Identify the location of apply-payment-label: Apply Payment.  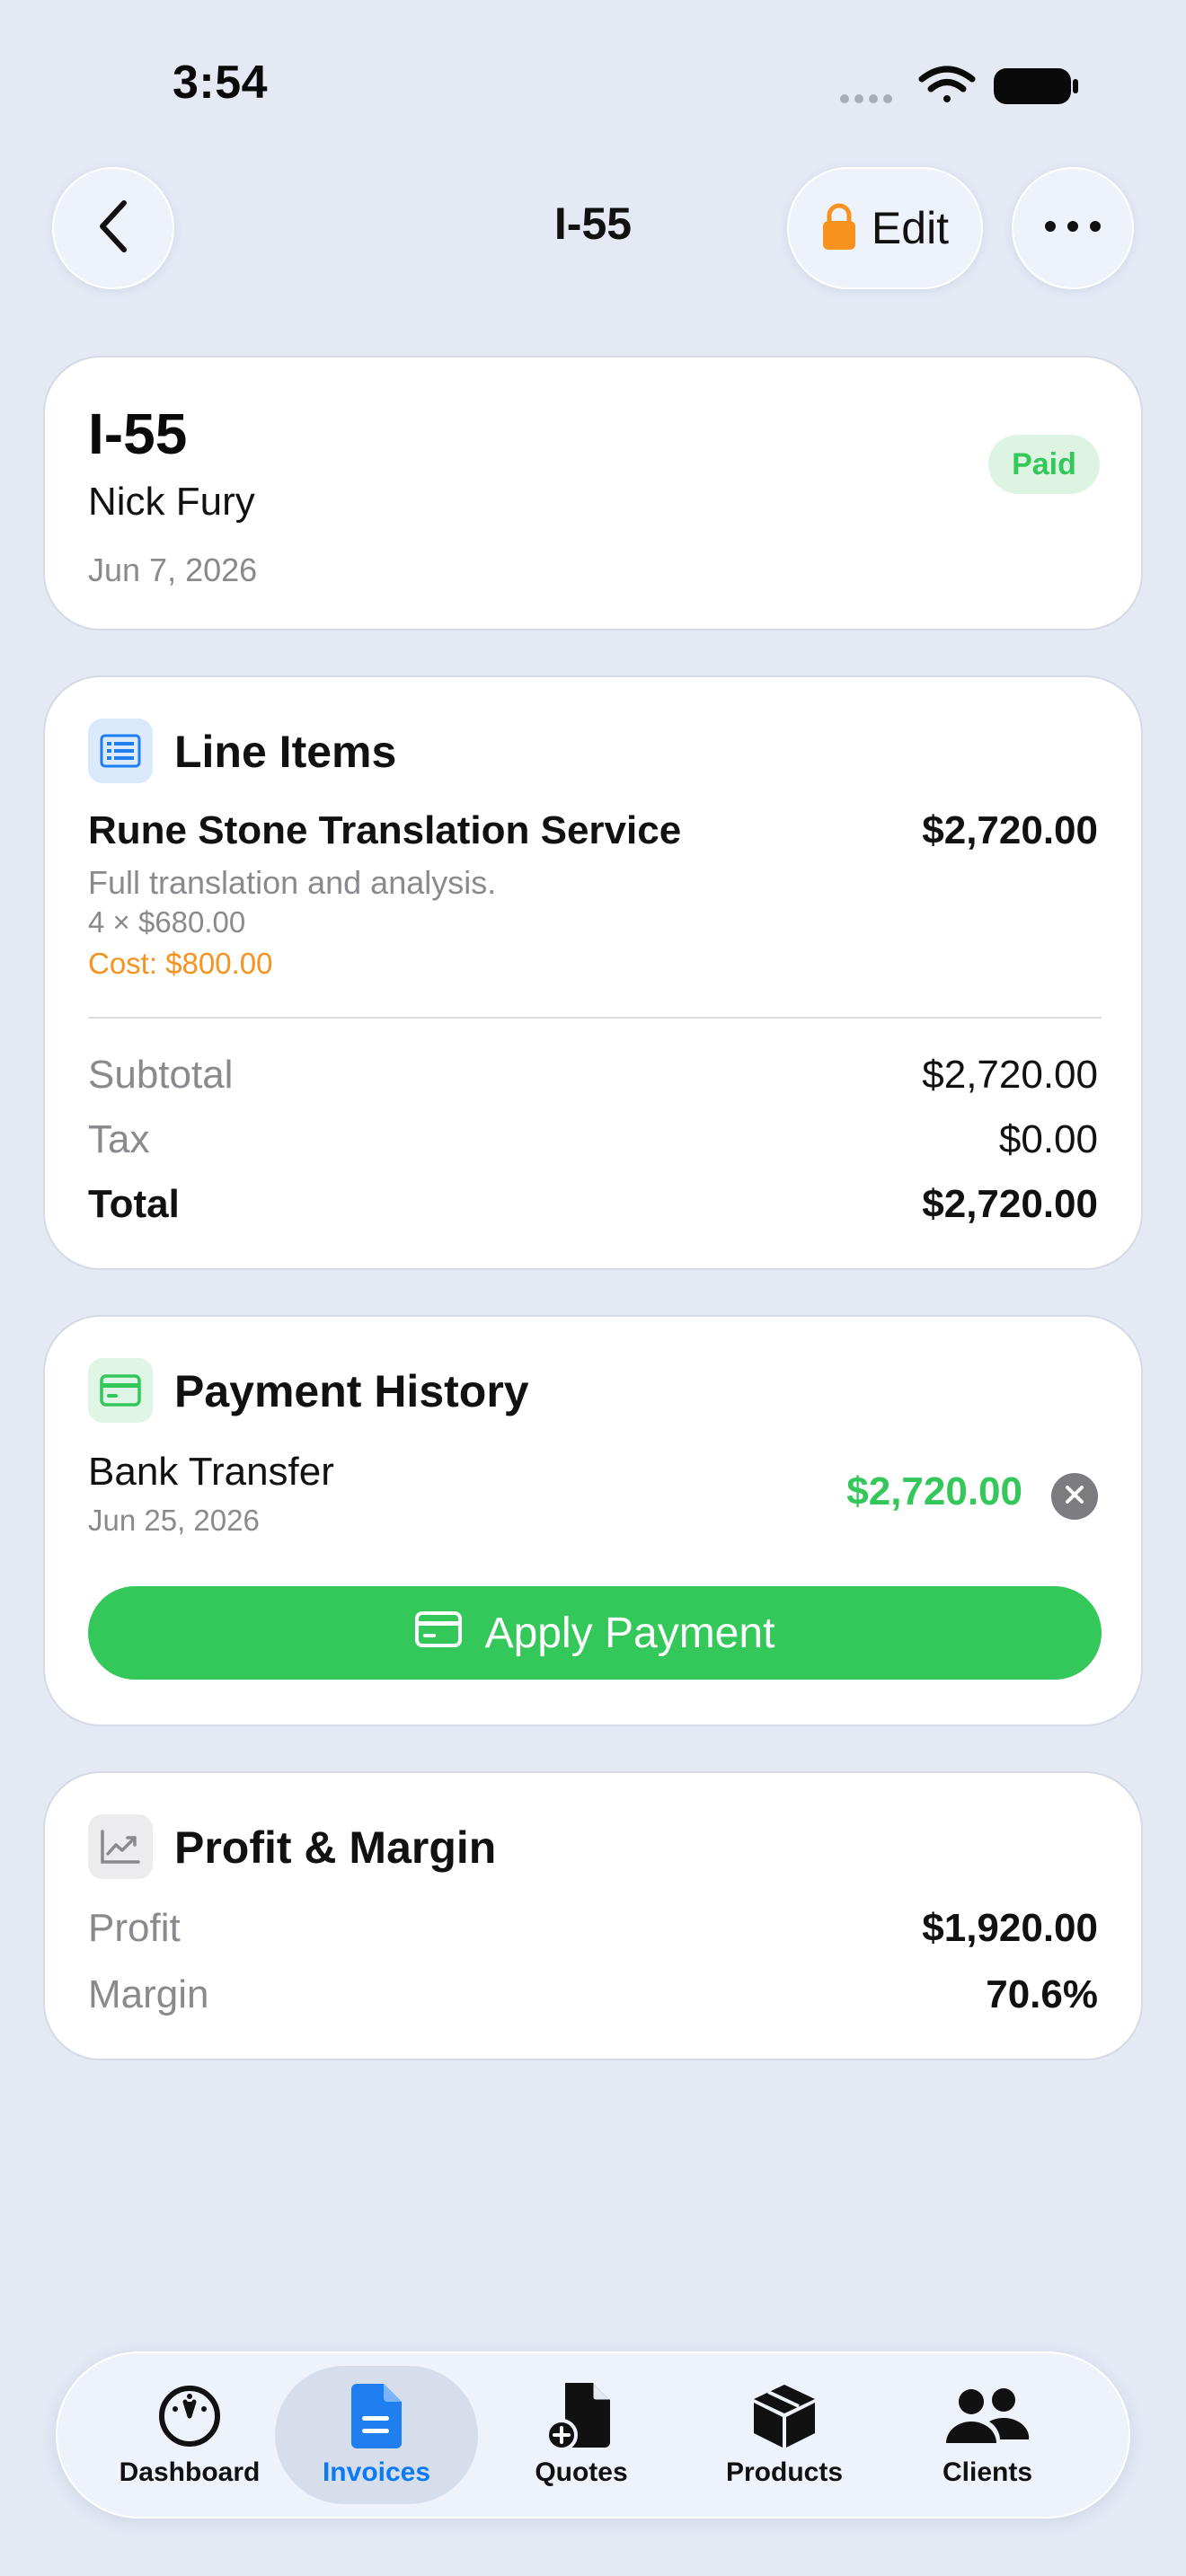
(629, 1633).